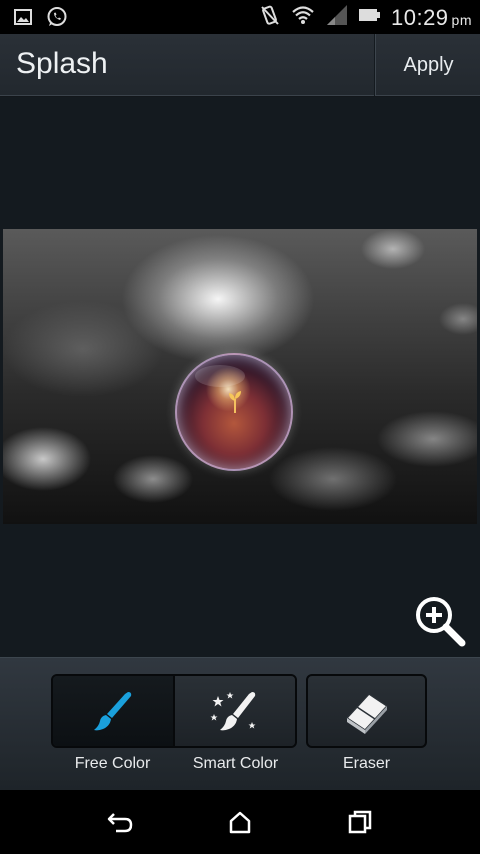  Describe the element at coordinates (440, 621) in the screenshot. I see `zoom-in-icon` at that location.